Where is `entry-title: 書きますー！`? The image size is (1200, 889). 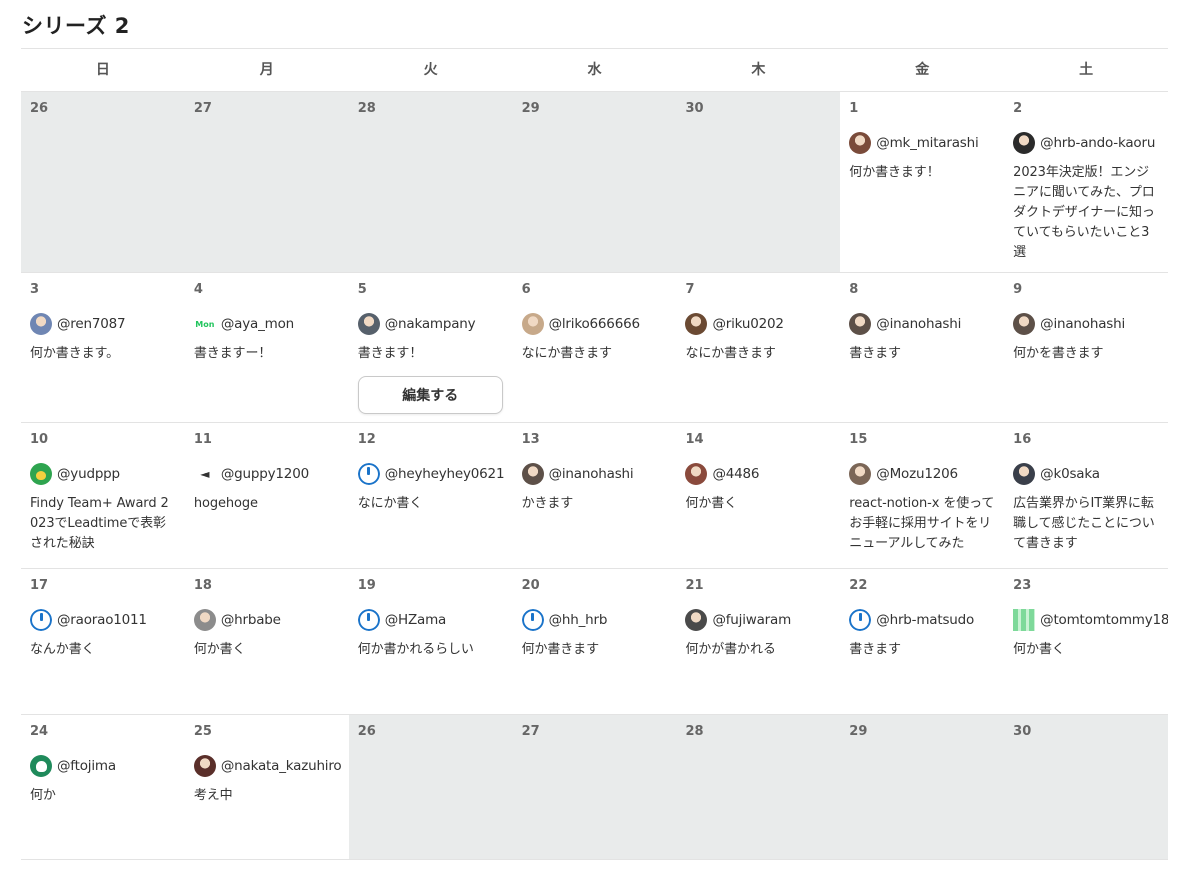 entry-title: 書きますー！ is located at coordinates (267, 354).